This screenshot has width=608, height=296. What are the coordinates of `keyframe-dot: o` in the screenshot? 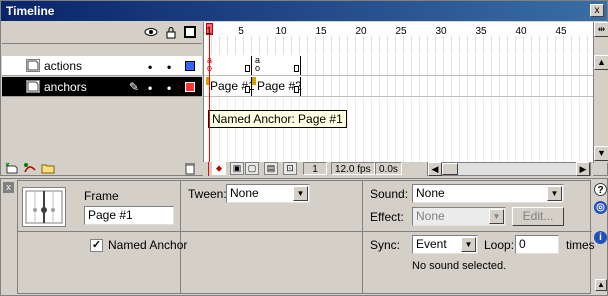 It's located at (258, 68).